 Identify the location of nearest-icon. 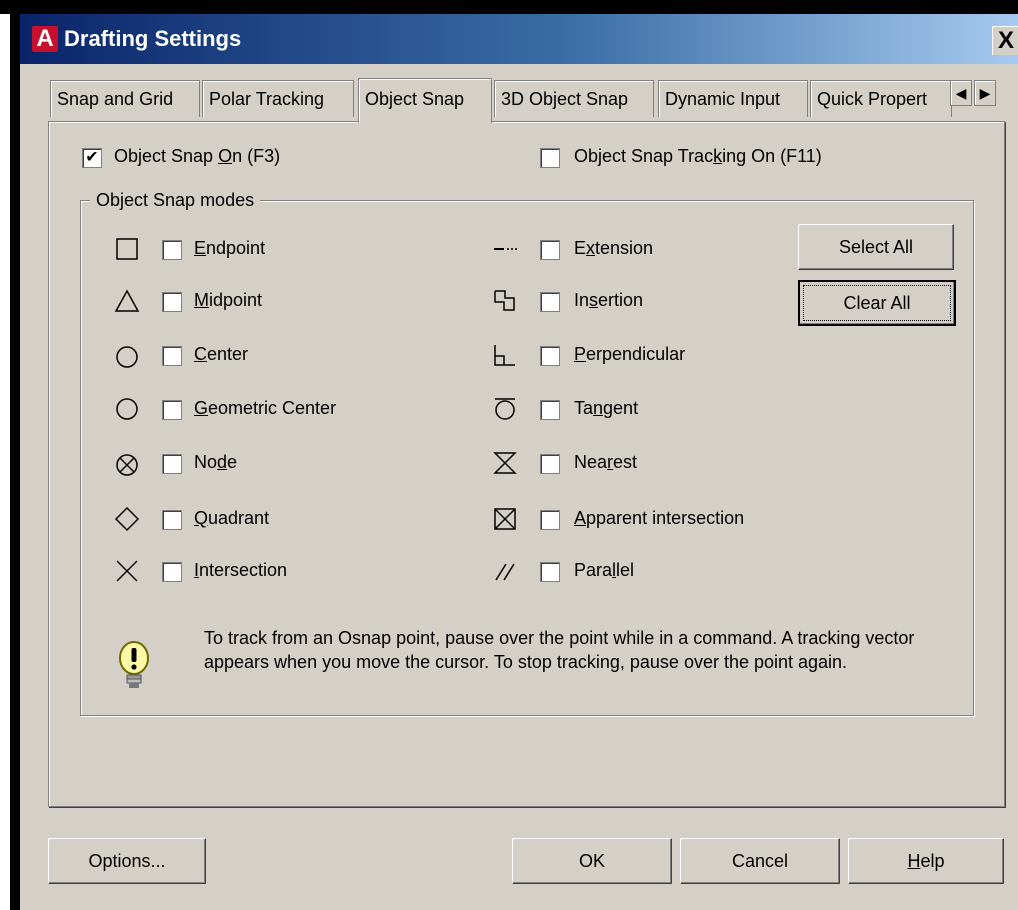
(505, 463).